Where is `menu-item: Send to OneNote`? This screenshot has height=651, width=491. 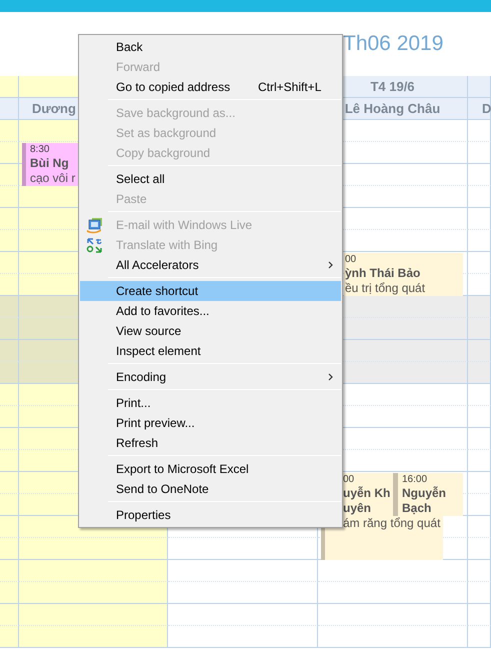
menu-item: Send to OneNote is located at coordinates (210, 489).